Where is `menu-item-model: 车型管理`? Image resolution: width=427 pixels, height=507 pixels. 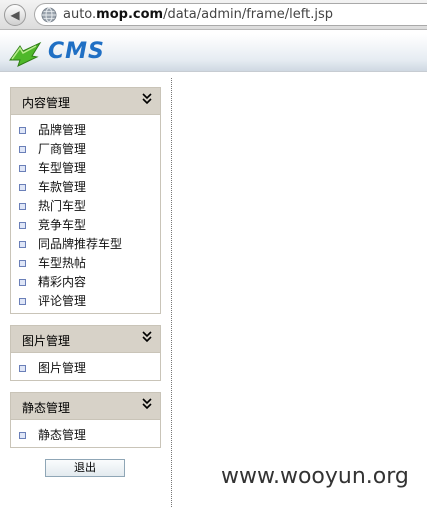
menu-item-model: 车型管理 is located at coordinates (85, 168).